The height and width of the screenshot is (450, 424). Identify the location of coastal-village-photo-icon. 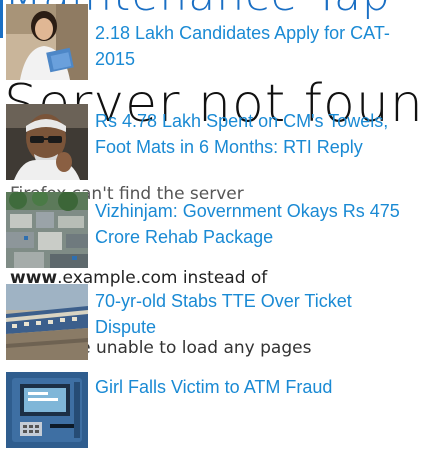
(47, 230).